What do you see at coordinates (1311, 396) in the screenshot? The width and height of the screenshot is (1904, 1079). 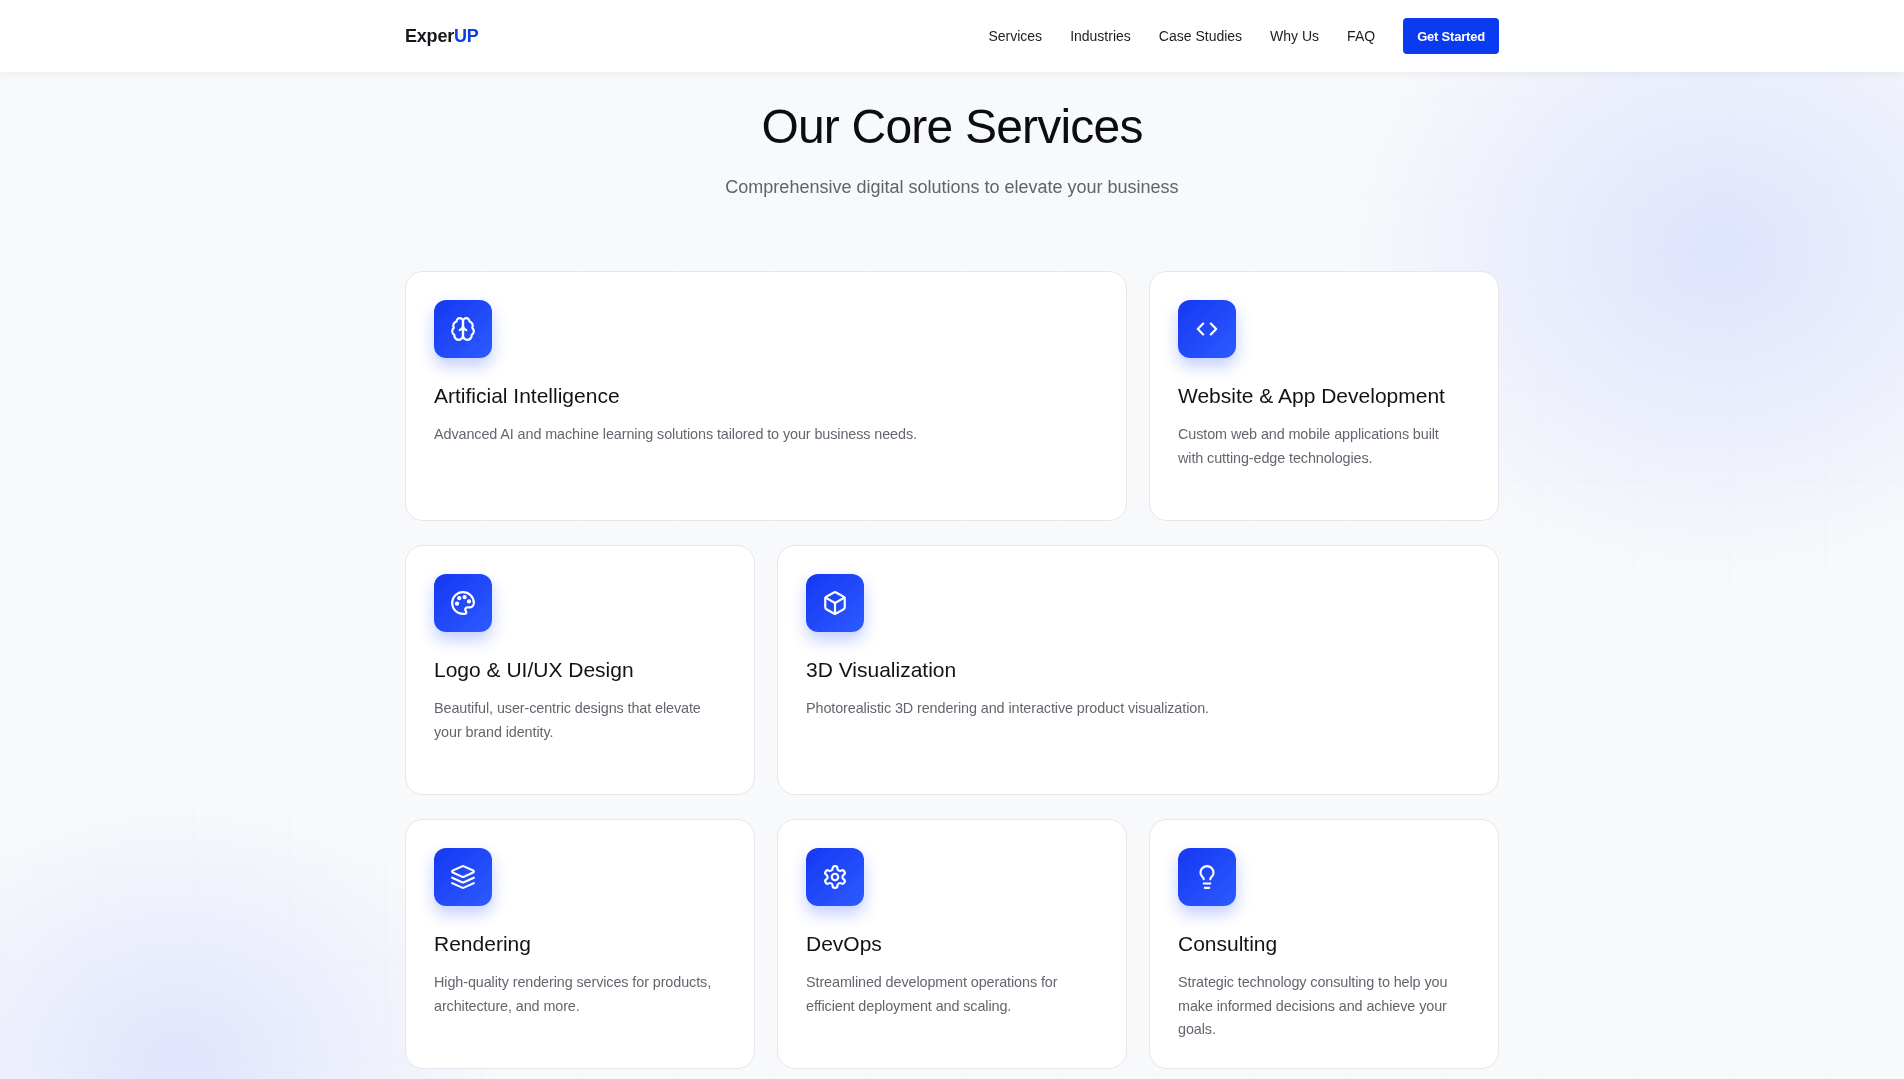 I see `card-title: Website & App Development` at bounding box center [1311, 396].